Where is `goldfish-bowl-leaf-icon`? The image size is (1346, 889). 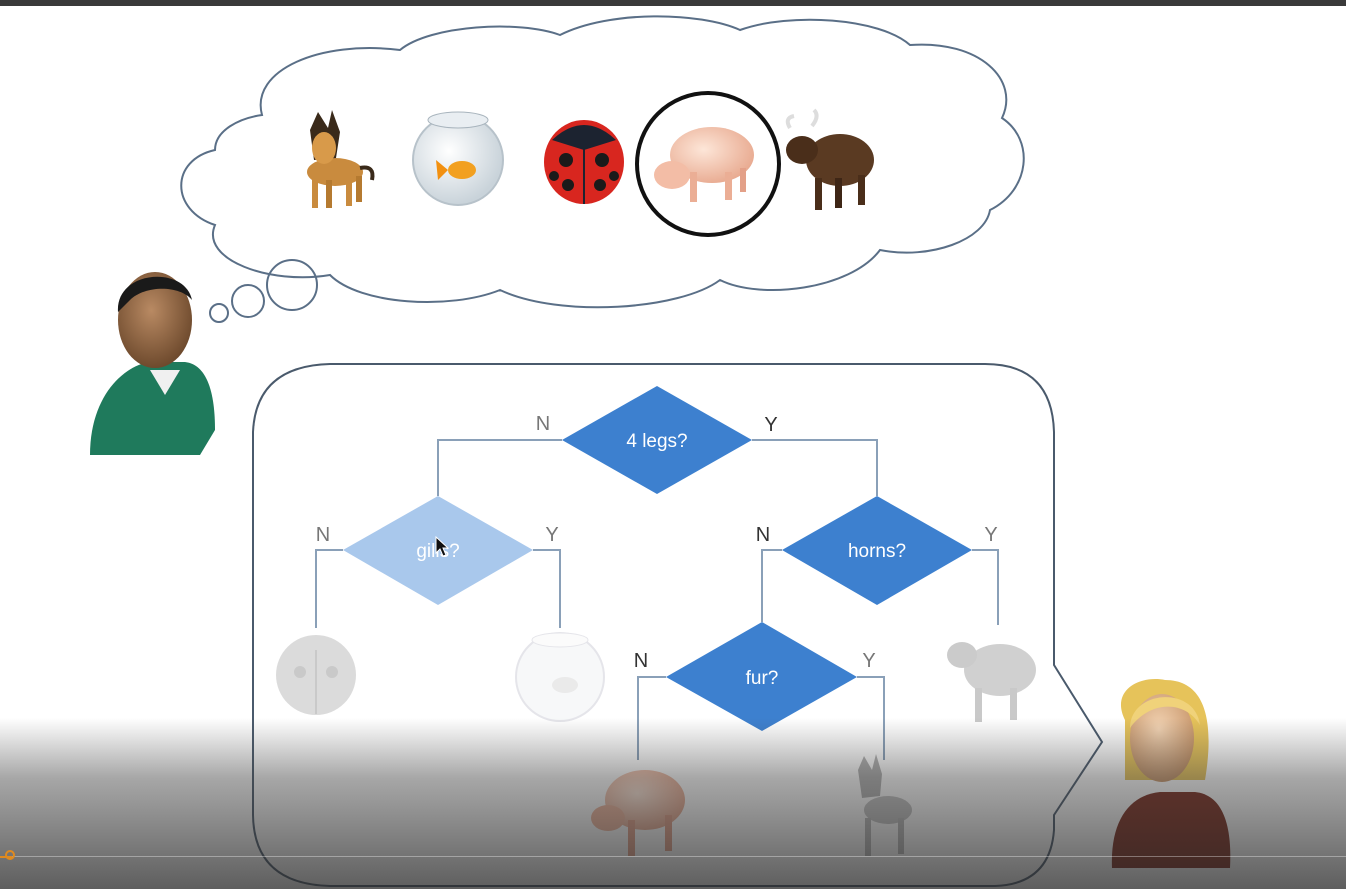 goldfish-bowl-leaf-icon is located at coordinates (560, 677).